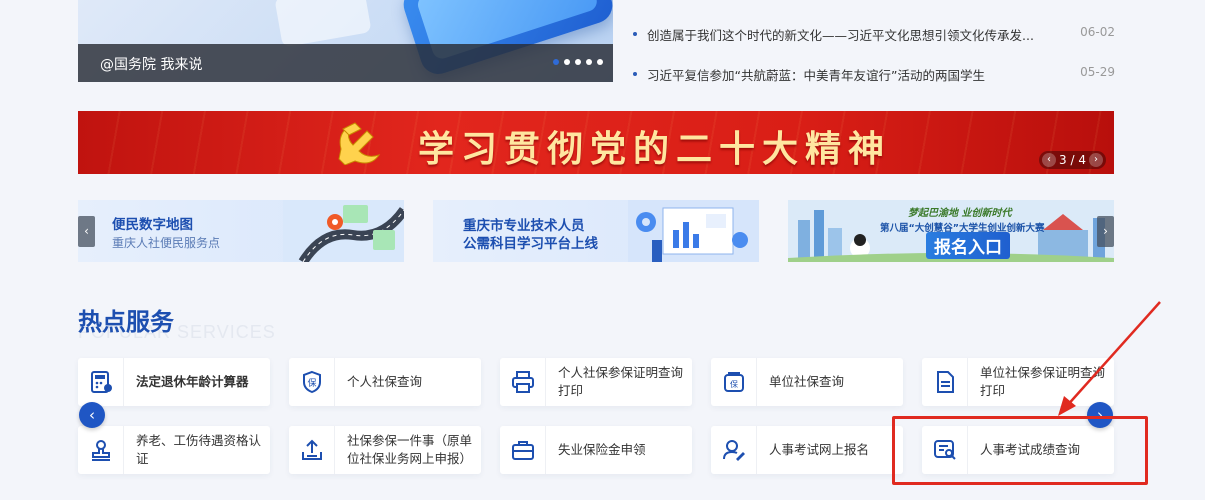 The width and height of the screenshot is (1205, 500). What do you see at coordinates (359, 143) in the screenshot?
I see `party-emblem-icon` at bounding box center [359, 143].